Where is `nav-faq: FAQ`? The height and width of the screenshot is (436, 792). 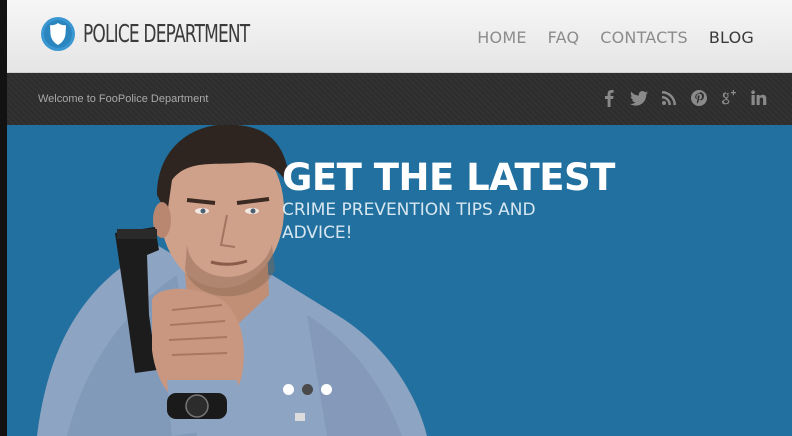
nav-faq: FAQ is located at coordinates (564, 38).